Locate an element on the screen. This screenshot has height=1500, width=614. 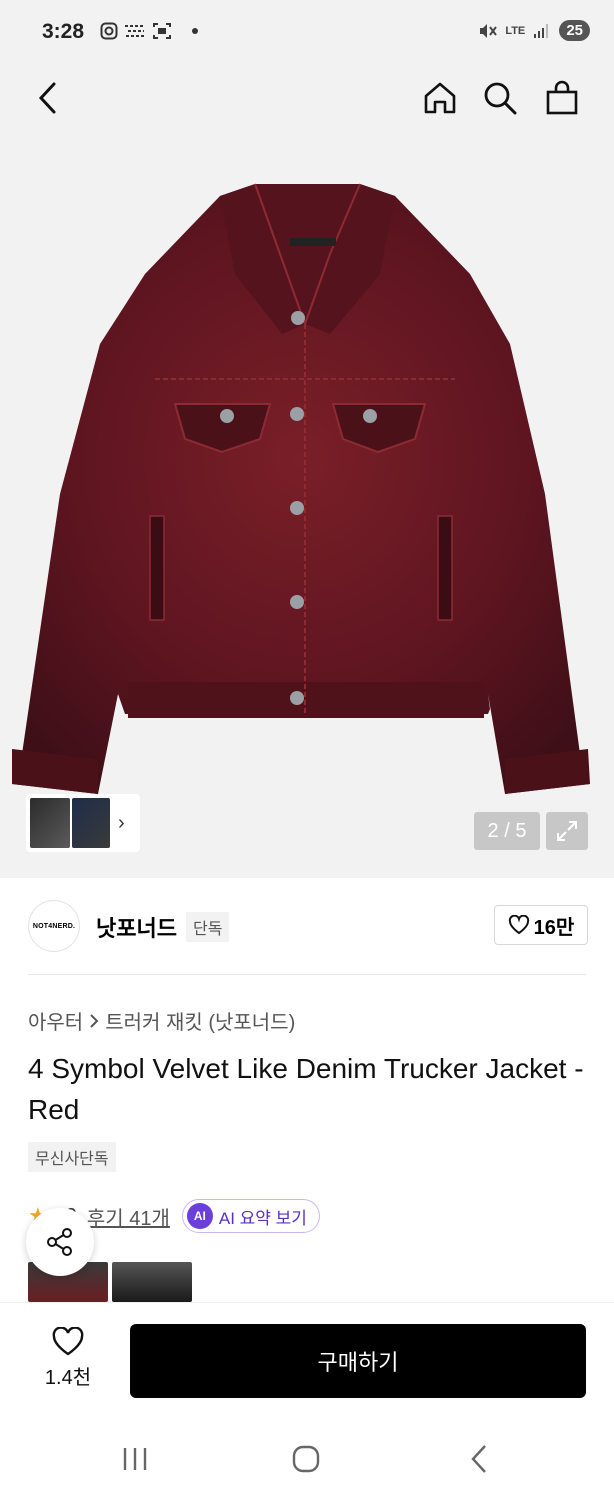
brand-like-button: 16만 is located at coordinates (541, 925).